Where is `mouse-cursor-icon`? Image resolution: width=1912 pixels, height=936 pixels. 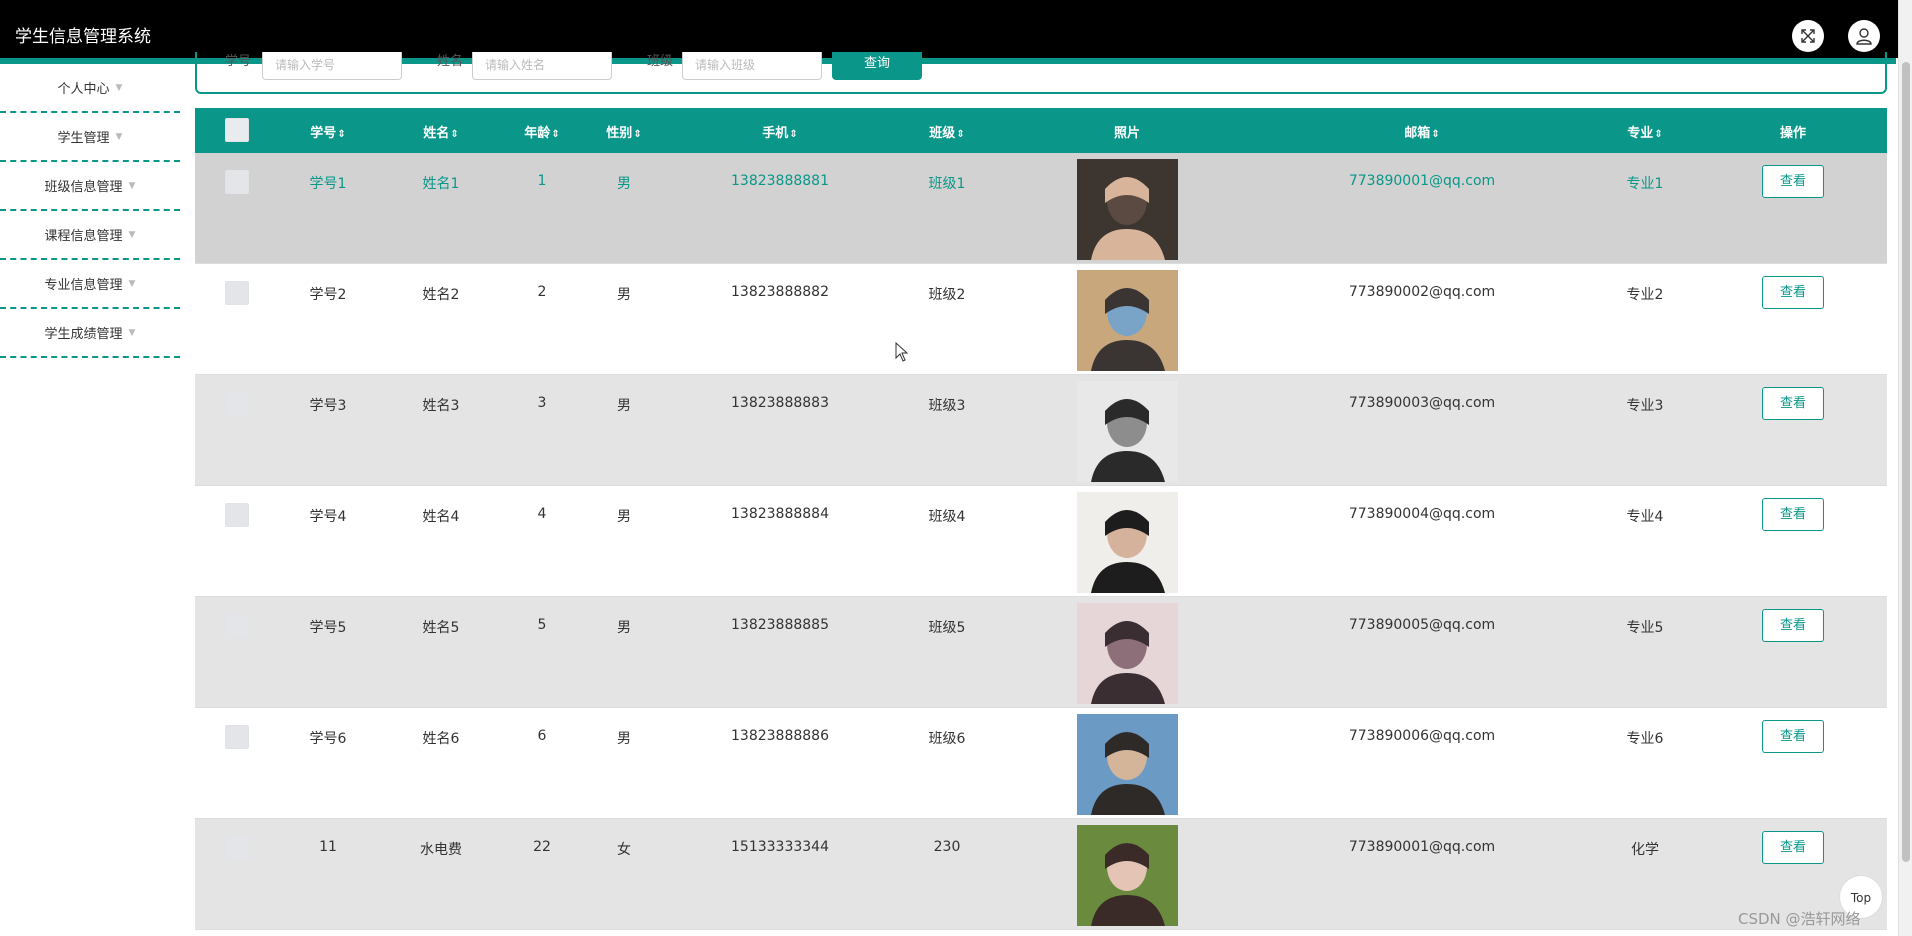 mouse-cursor-icon is located at coordinates (902, 353).